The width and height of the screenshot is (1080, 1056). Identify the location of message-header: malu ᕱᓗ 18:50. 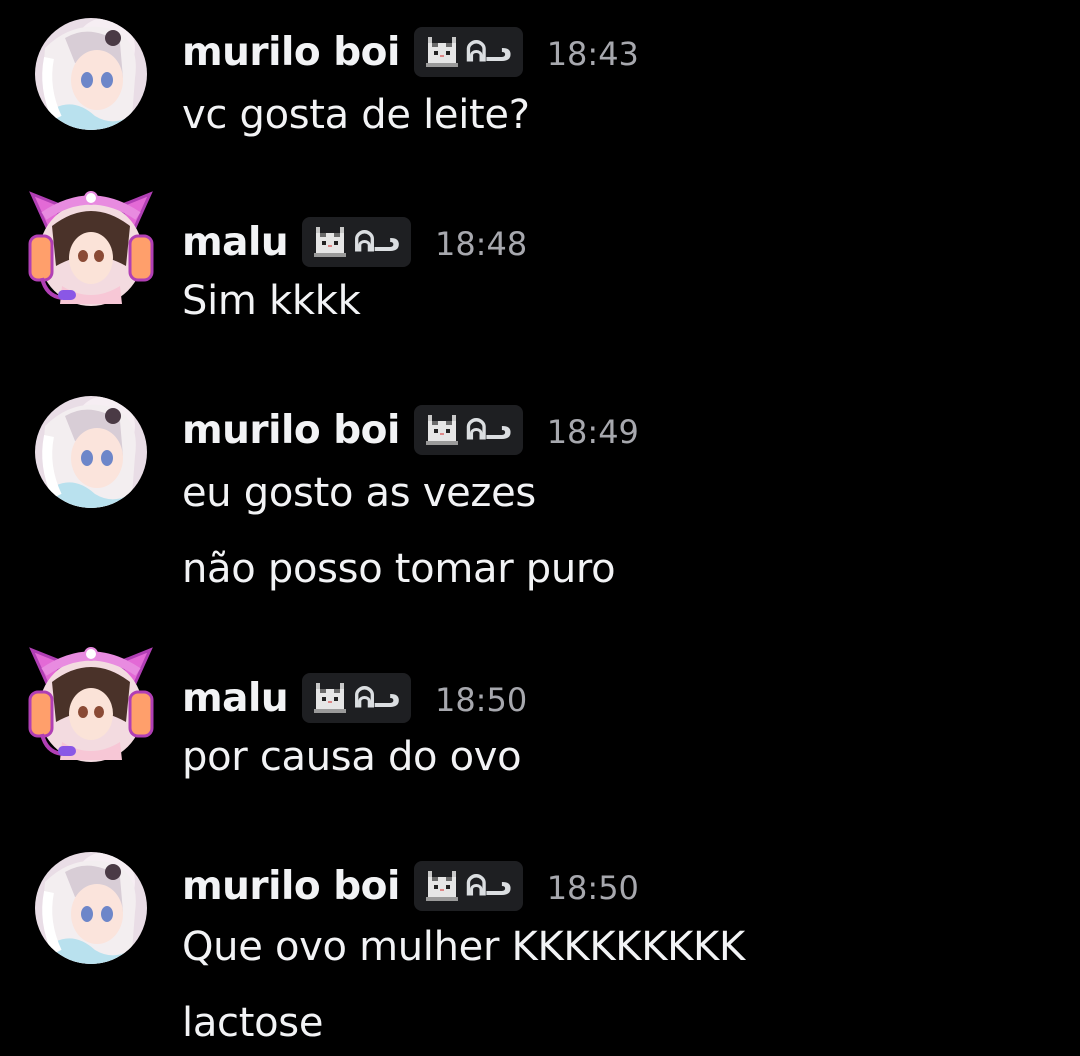
(354, 698).